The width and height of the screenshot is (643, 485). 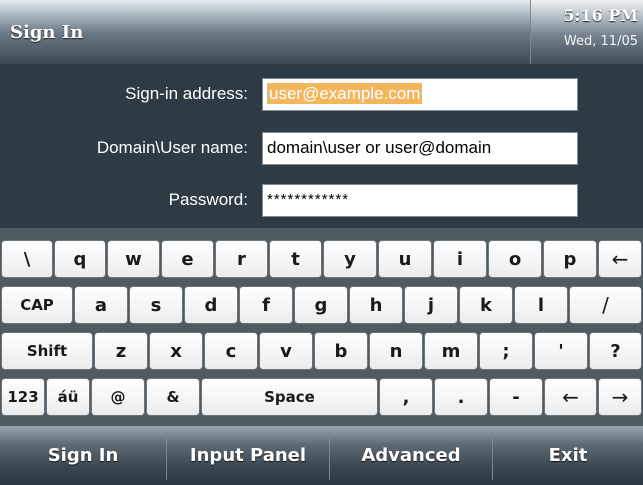 What do you see at coordinates (561, 351) in the screenshot?
I see `key-apostrophe: '` at bounding box center [561, 351].